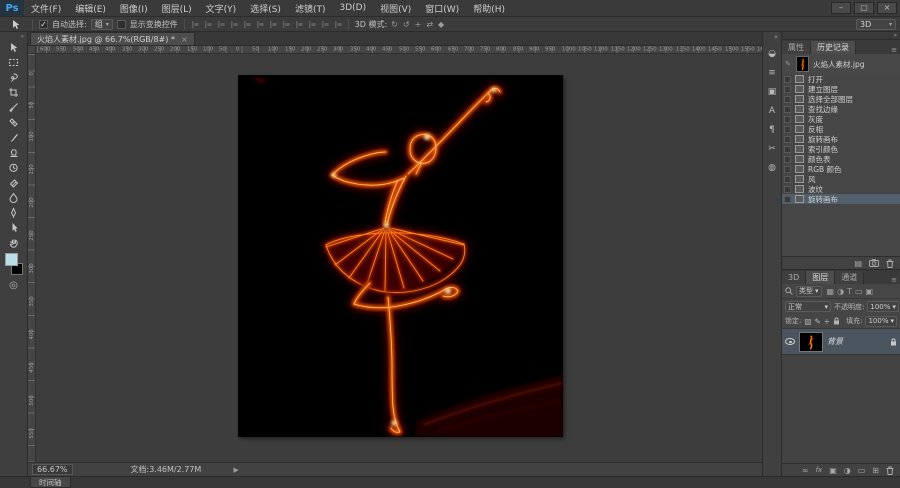 This screenshot has height=488, width=900. What do you see at coordinates (841, 129) in the screenshot?
I see `history-step: 反相` at bounding box center [841, 129].